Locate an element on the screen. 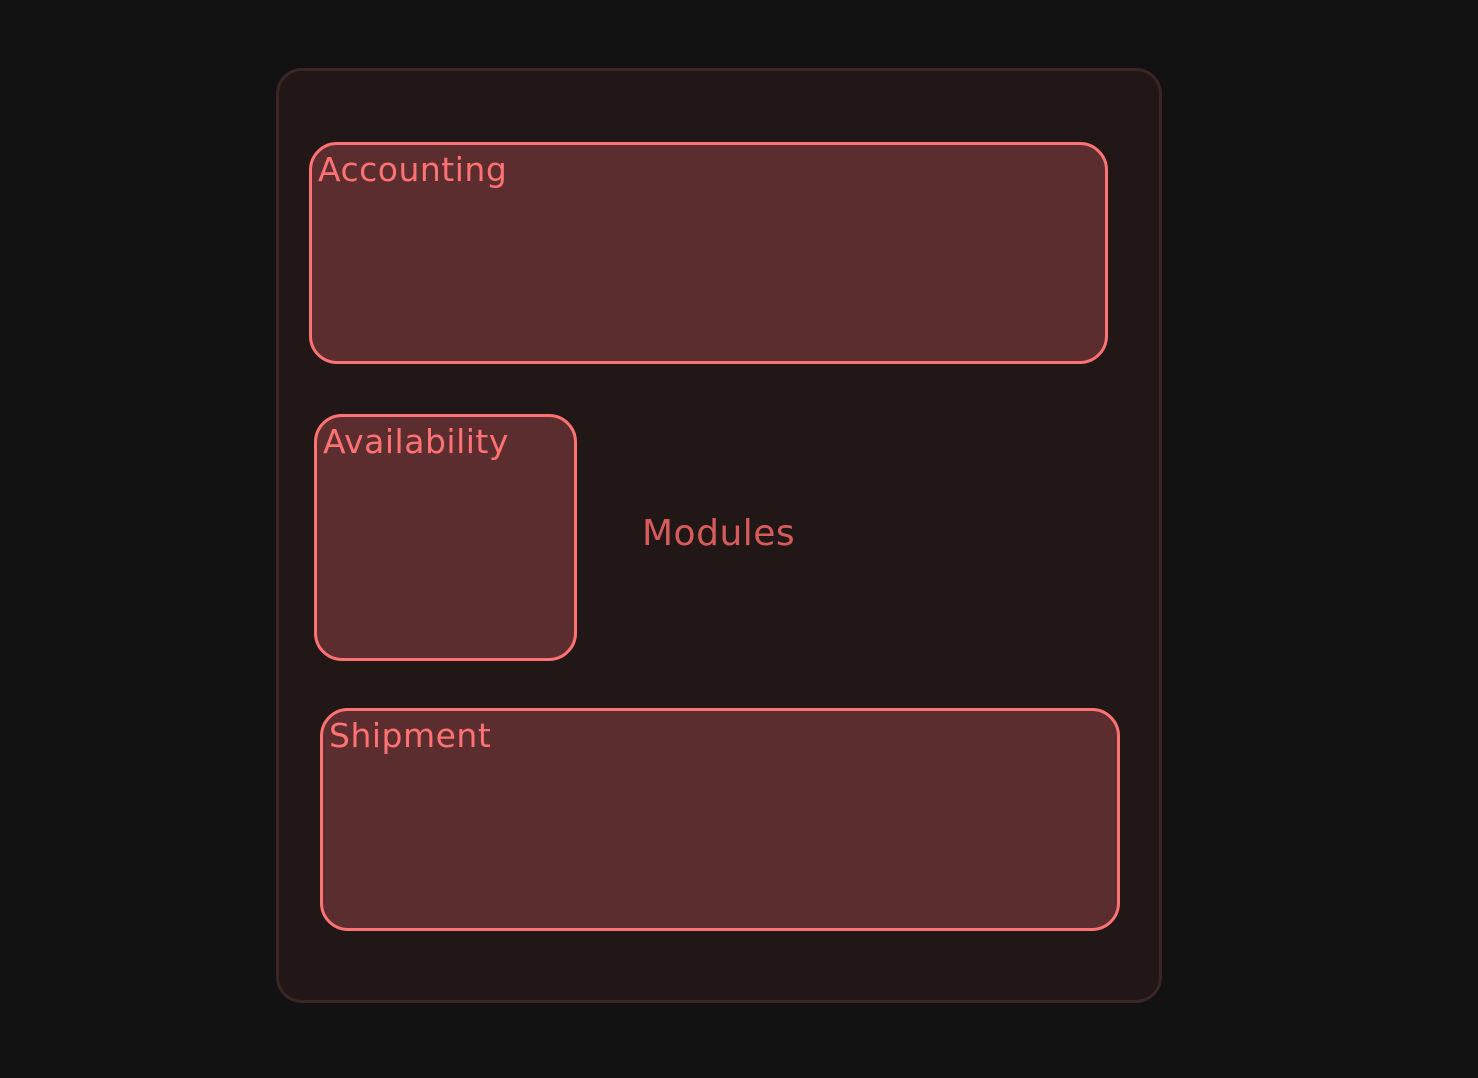 This screenshot has width=1478, height=1078. module-availability: Availability is located at coordinates (445, 537).